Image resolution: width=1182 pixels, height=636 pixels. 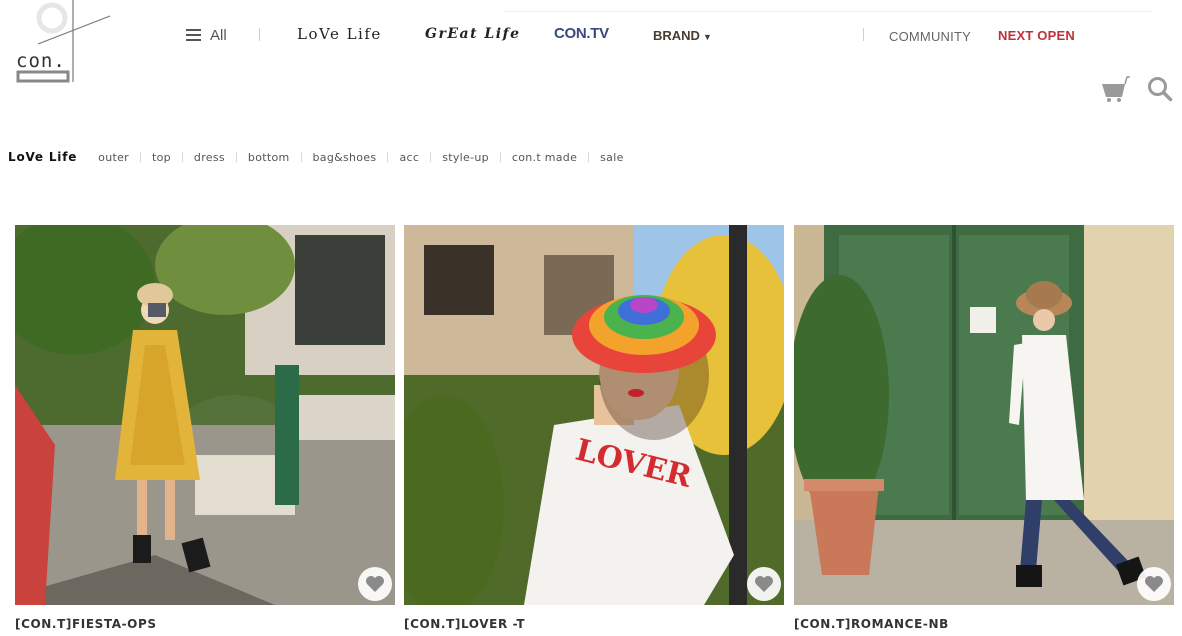 I want to click on caret-down-icon: ▼, so click(x=707, y=37).